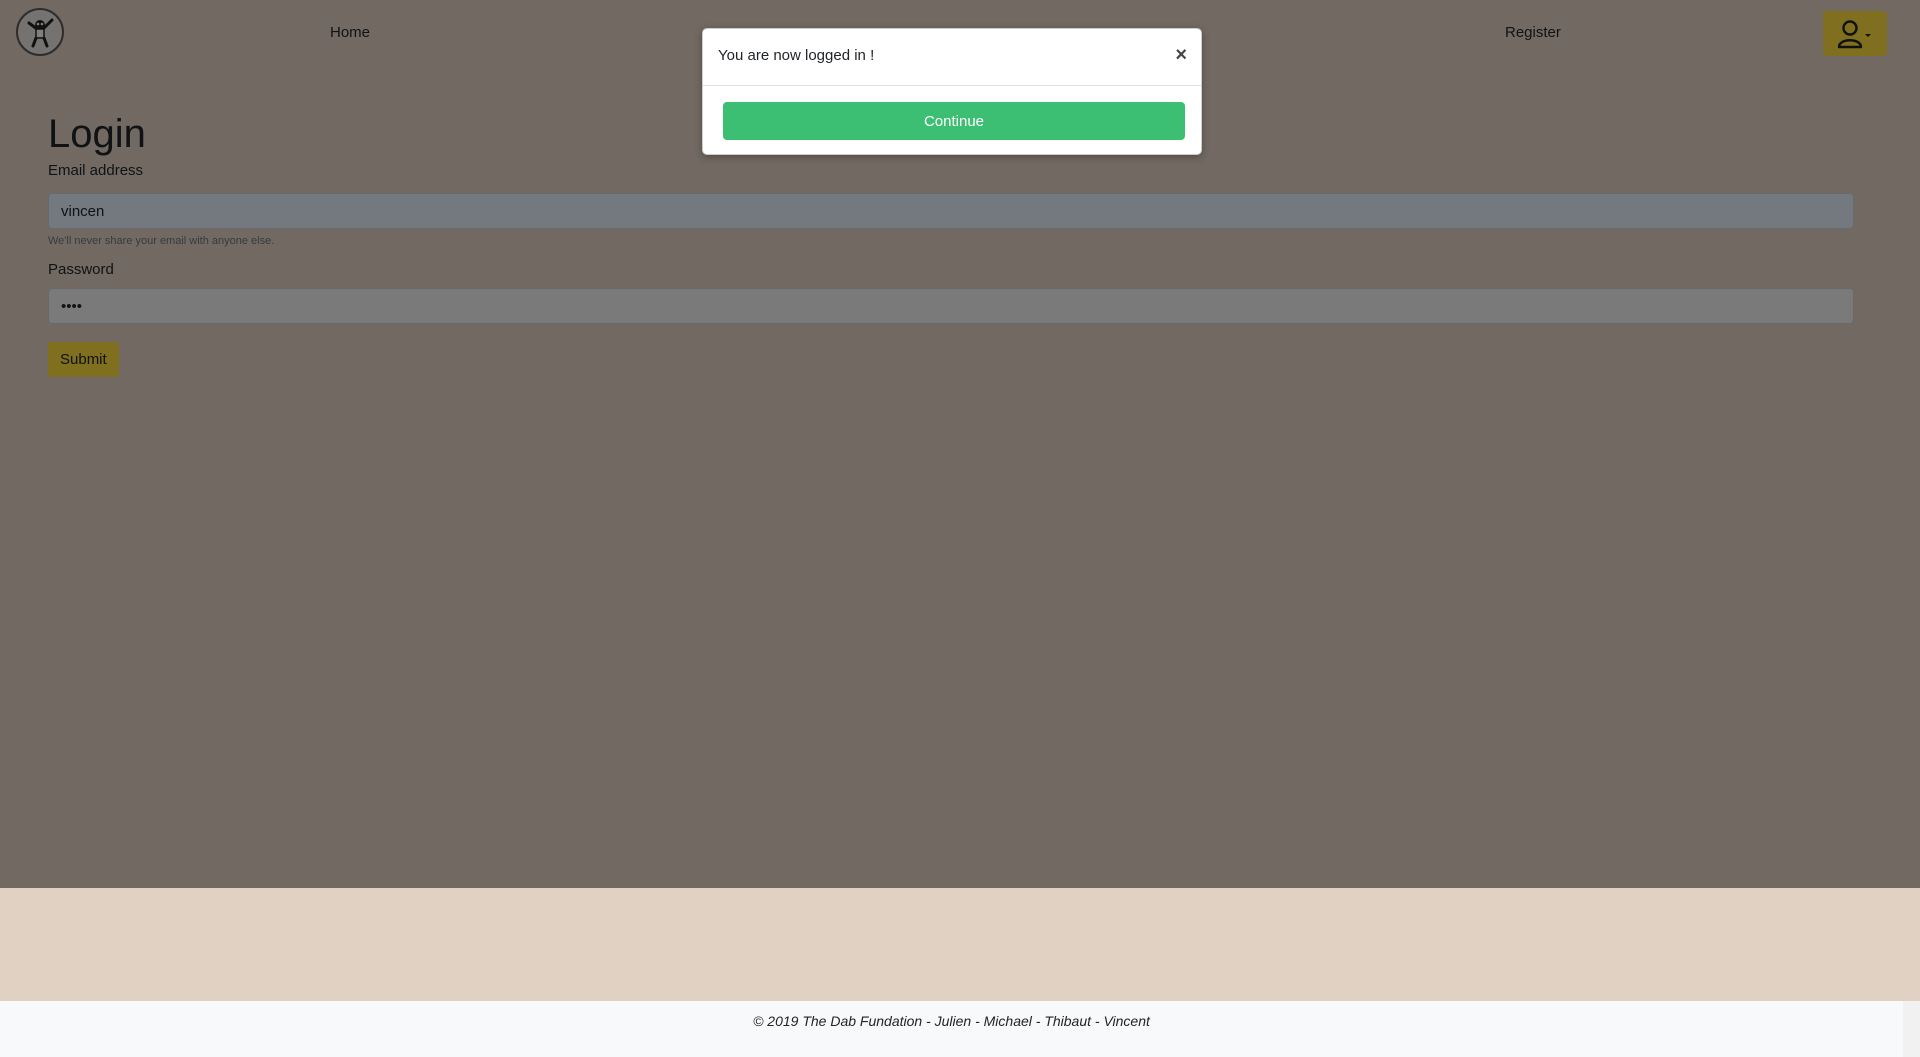  I want to click on modal-header: You are now logged in ! ×, so click(952, 57).